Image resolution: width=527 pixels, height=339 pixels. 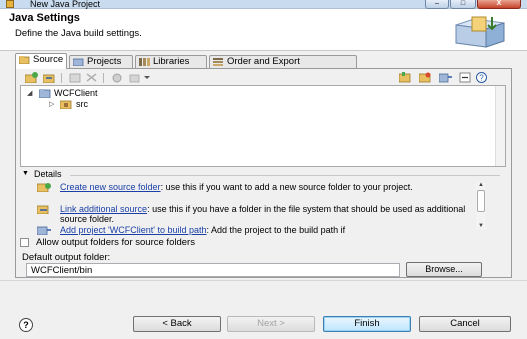 What do you see at coordinates (213, 270) in the screenshot?
I see `default-output-folder-input: WCFClient/bin` at bounding box center [213, 270].